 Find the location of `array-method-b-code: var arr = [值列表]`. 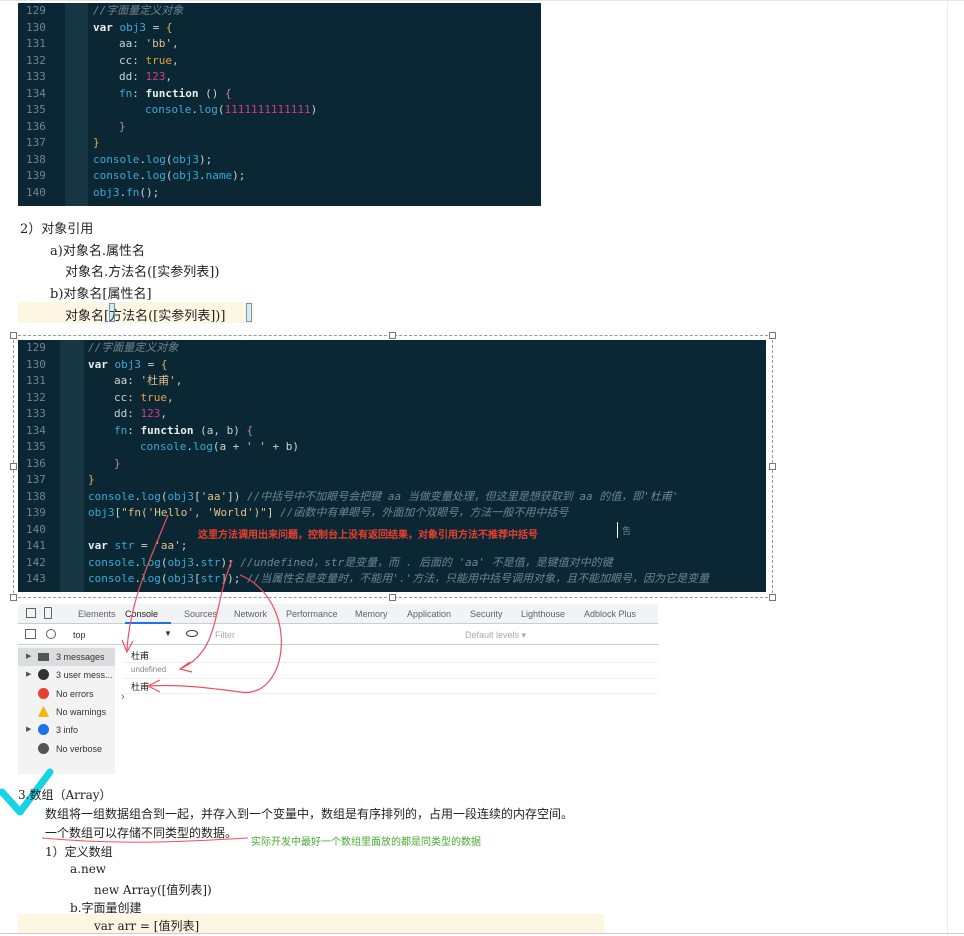

array-method-b-code: var arr = [值列表] is located at coordinates (147, 926).